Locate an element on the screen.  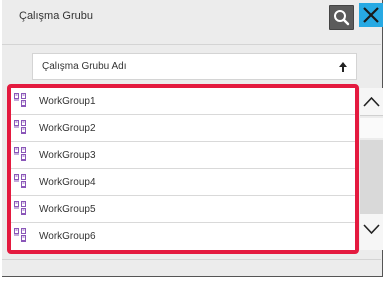
search-icon is located at coordinates (342, 18).